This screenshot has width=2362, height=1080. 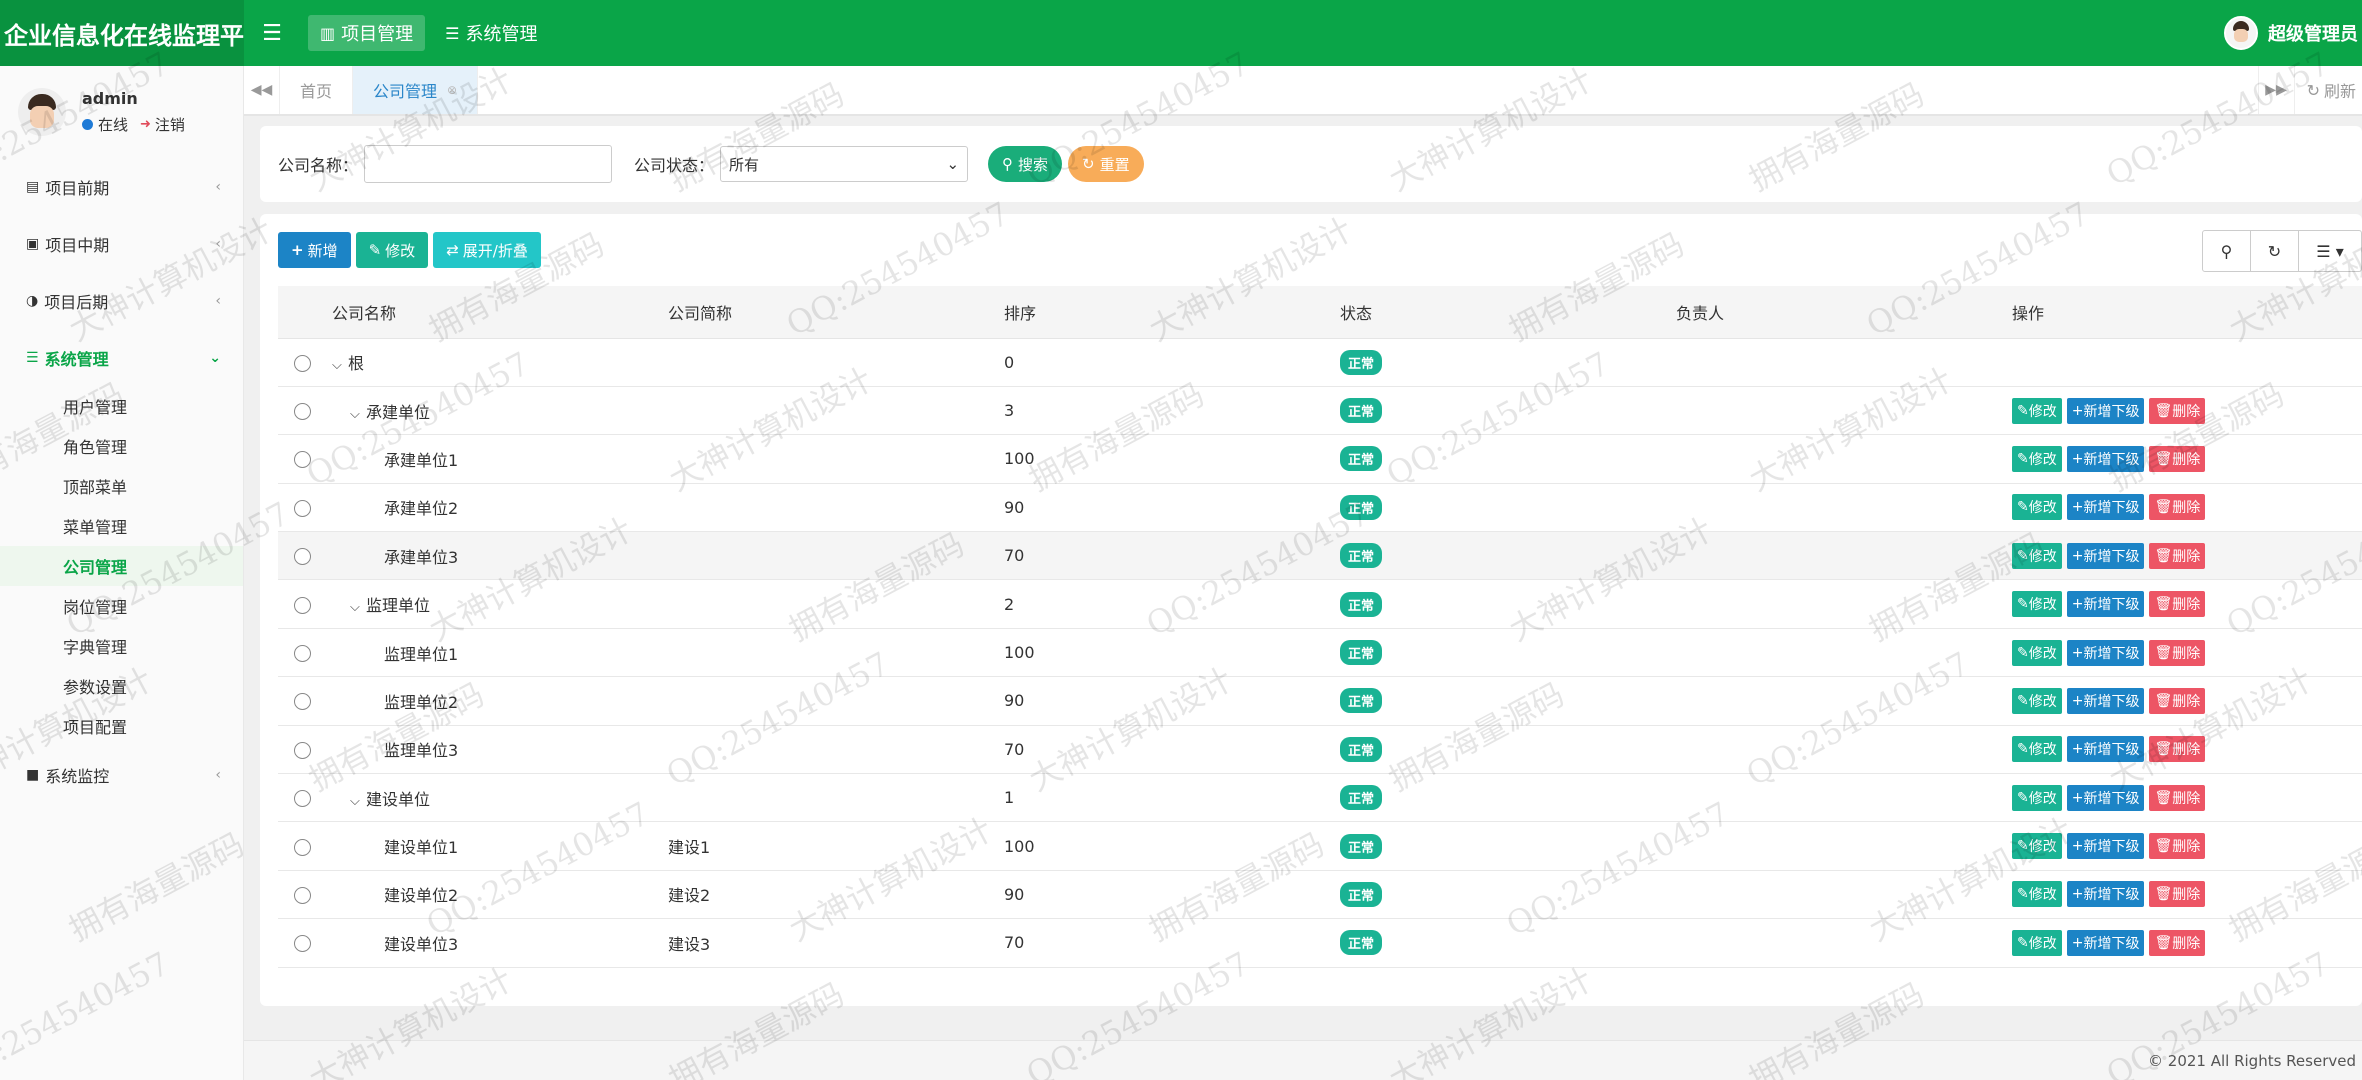 What do you see at coordinates (121, 726) in the screenshot?
I see `sidebar-subitem-project-config: 项目配置` at bounding box center [121, 726].